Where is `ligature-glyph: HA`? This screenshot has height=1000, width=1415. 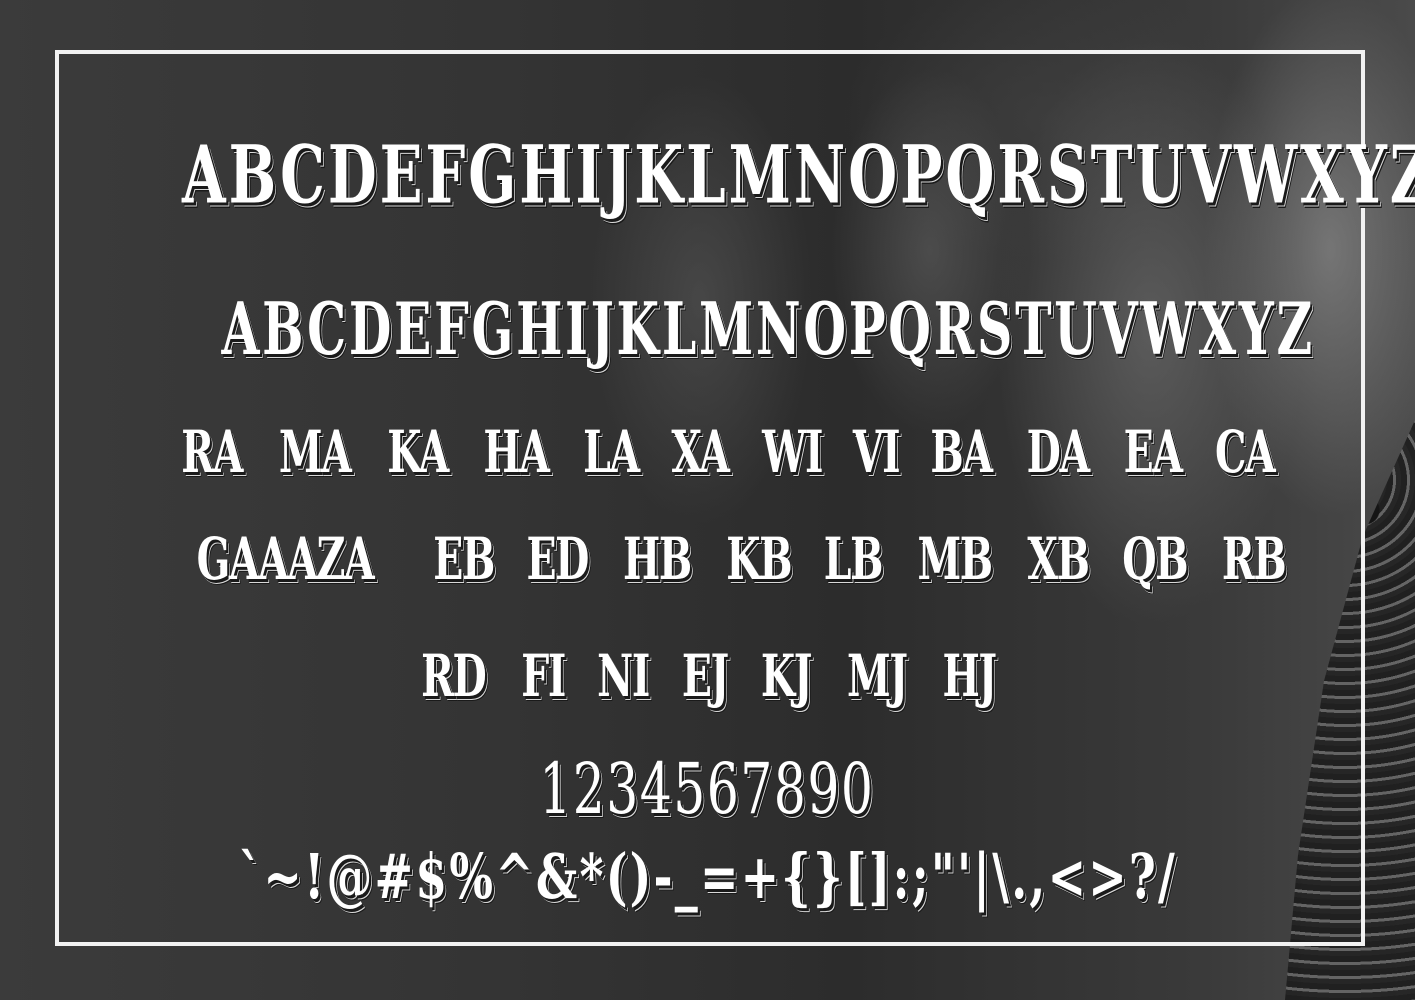
ligature-glyph: HA is located at coordinates (517, 452).